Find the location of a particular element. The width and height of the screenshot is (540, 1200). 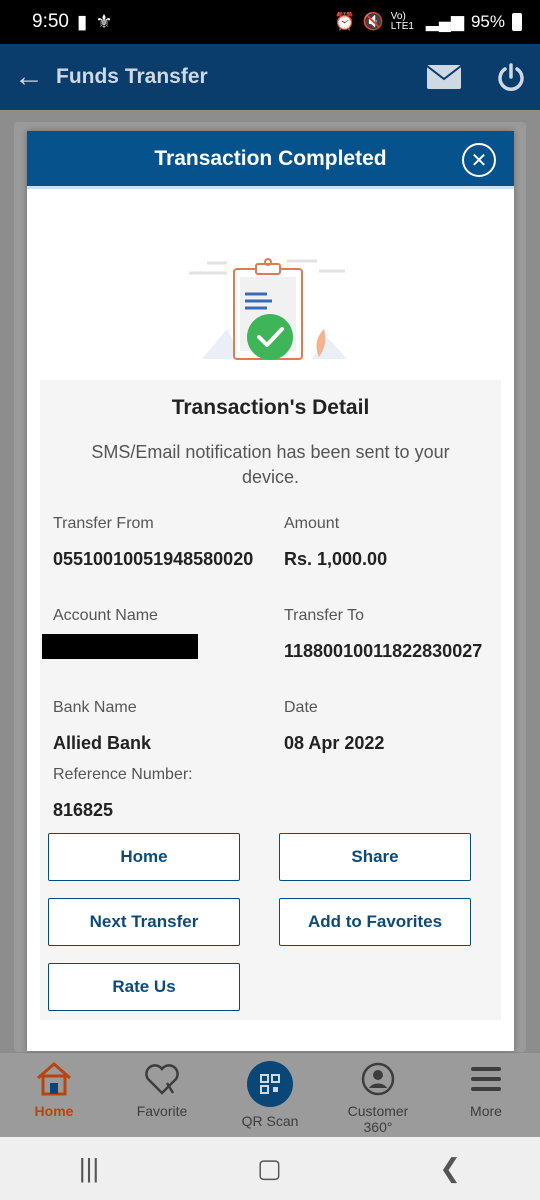

transfer-to-field: Transfer To 11880010011822830027 is located at coordinates (386, 635).